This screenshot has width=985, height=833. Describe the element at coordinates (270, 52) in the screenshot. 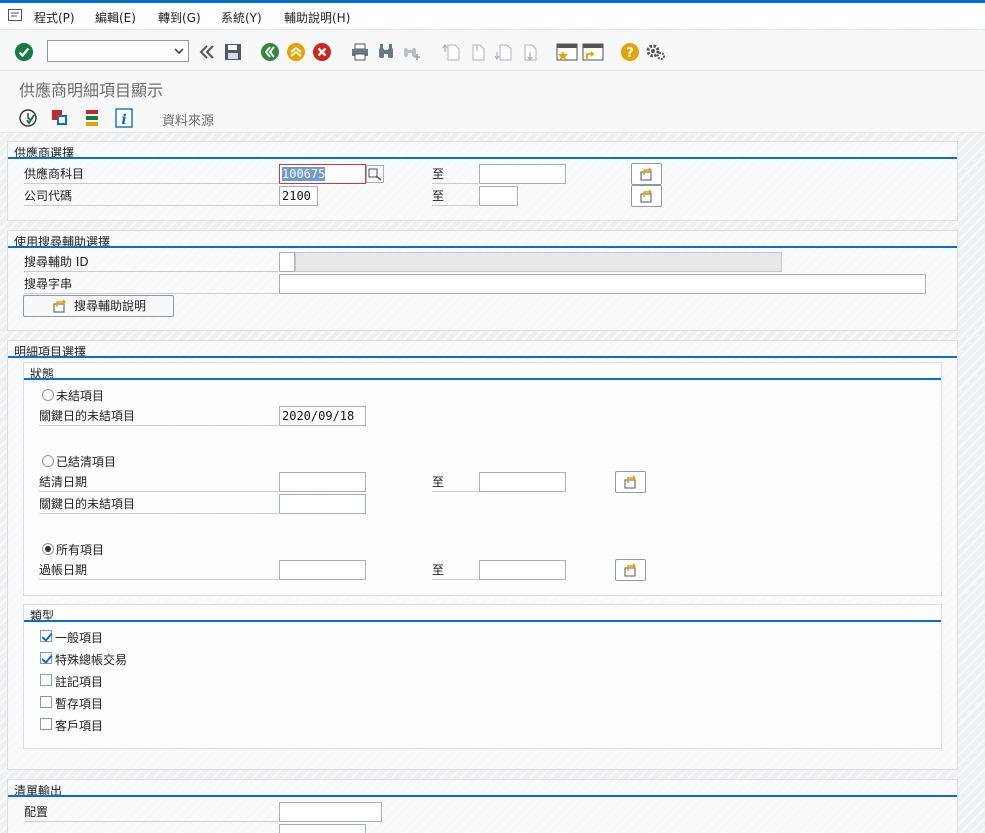

I see `back-icon` at that location.